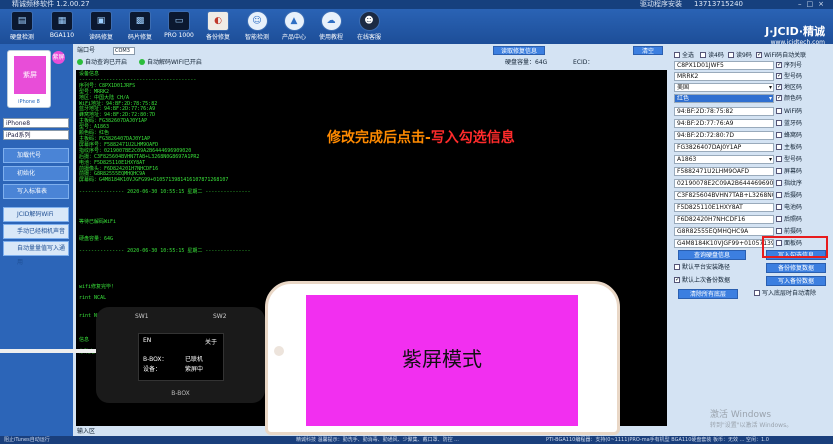 This screenshot has height=444, width=833. I want to click on screen-field: F5882471U2LHM9OAFD, so click(724, 171).